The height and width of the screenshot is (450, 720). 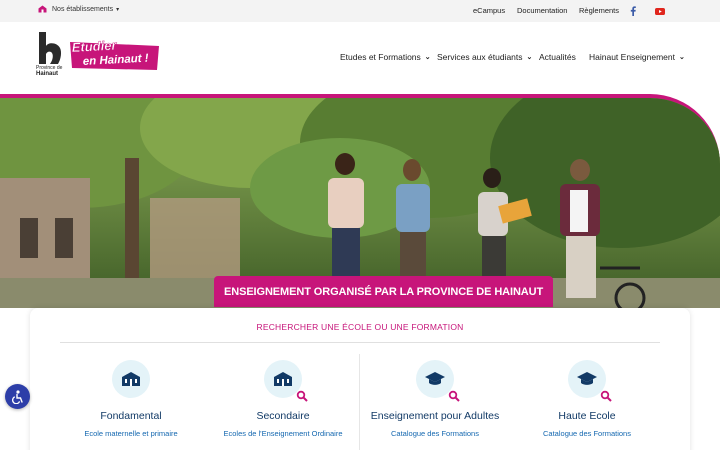 I want to click on nav-actualites: Actualités, so click(x=557, y=57).